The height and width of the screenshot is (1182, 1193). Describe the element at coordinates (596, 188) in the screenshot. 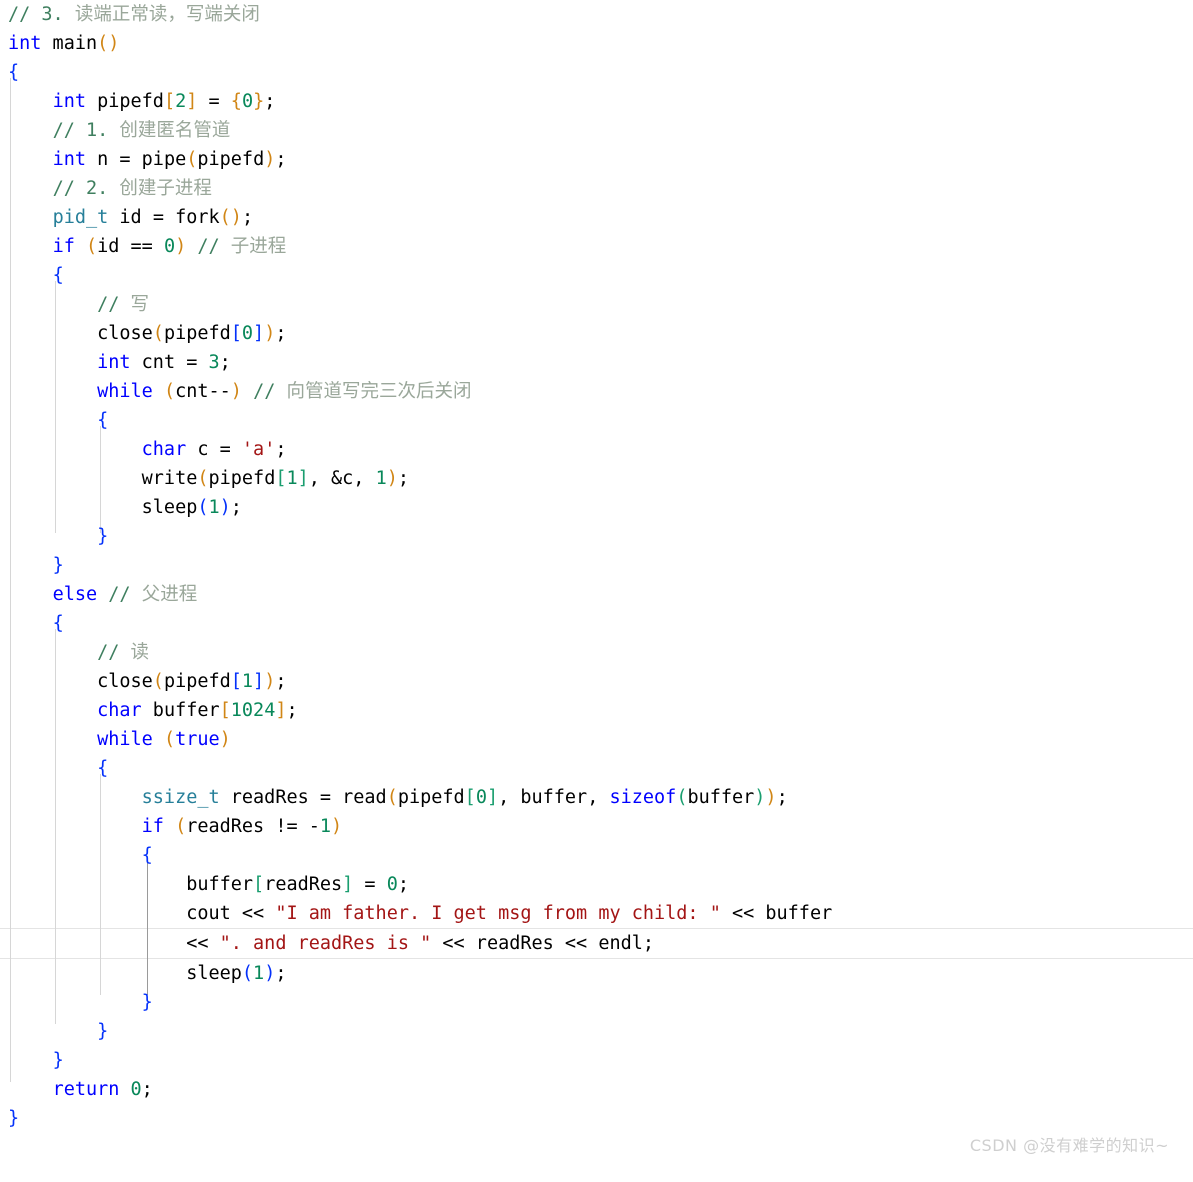

I see `code-line: // 2. 创建子进程` at that location.